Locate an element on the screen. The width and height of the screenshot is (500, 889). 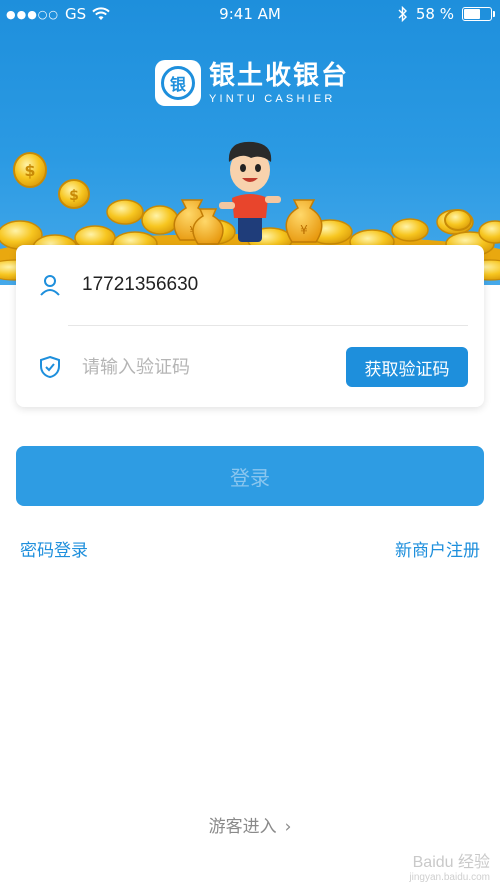
chevron-right-icon: › is located at coordinates (288, 827).